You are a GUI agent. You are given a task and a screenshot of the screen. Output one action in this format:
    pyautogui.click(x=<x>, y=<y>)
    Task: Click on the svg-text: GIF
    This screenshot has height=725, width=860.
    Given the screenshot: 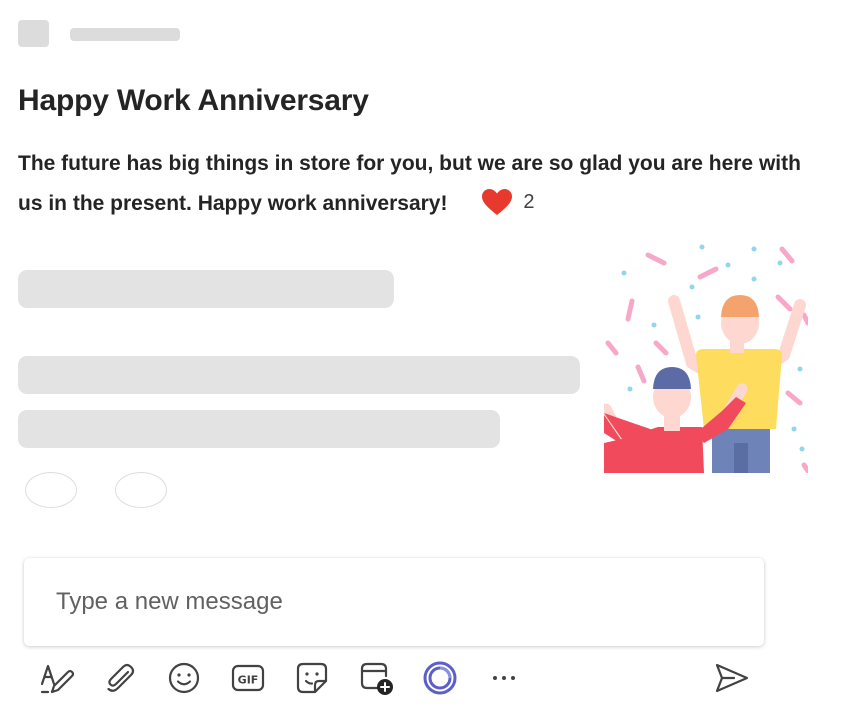 What is the action you would take?
    pyautogui.click(x=248, y=680)
    